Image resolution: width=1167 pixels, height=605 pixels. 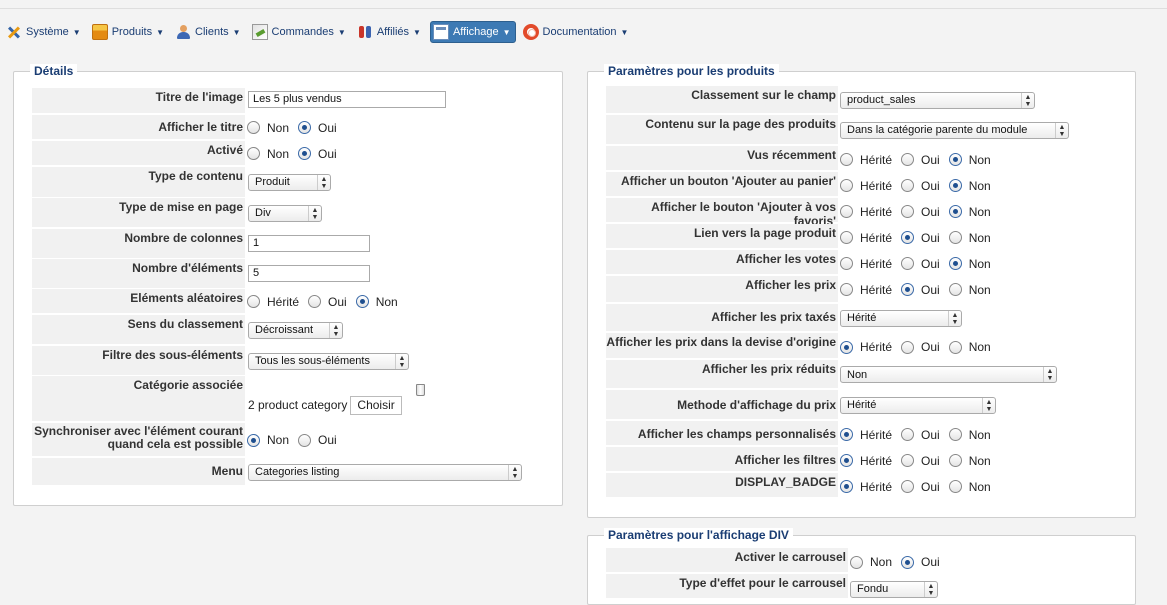 What do you see at coordinates (309, 273) in the screenshot?
I see `nb-elements-input` at bounding box center [309, 273].